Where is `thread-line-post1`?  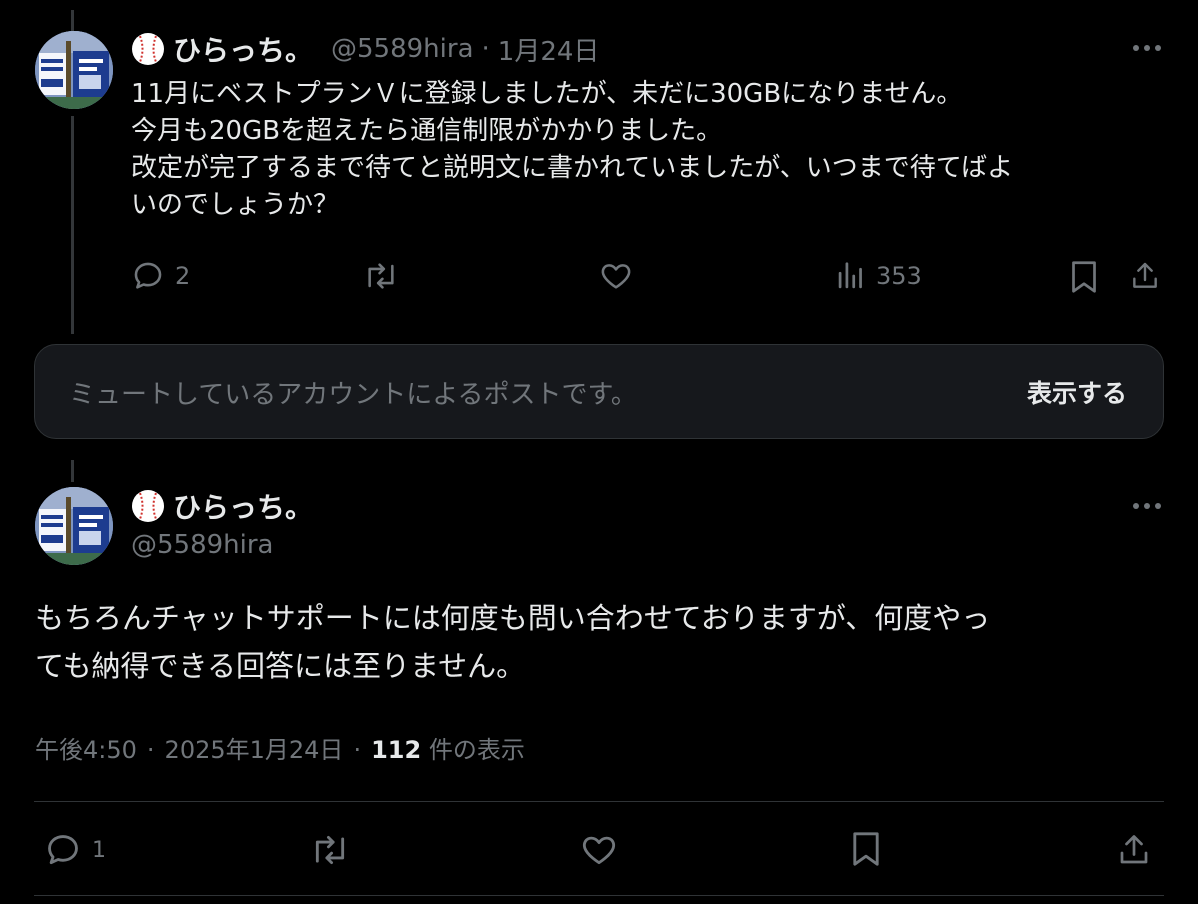 thread-line-post1 is located at coordinates (72, 225).